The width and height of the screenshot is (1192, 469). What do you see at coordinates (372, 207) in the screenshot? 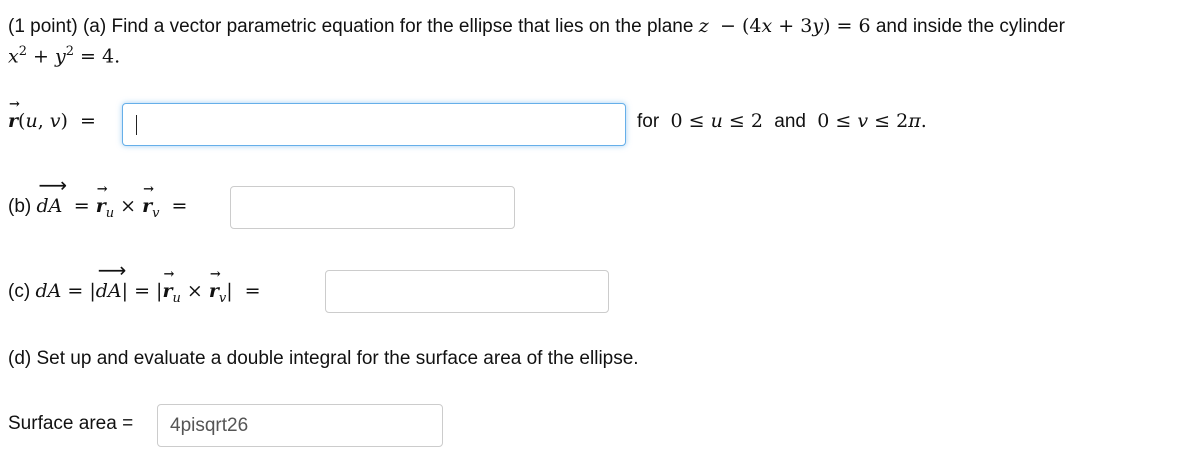
I see `dA-vector-input` at bounding box center [372, 207].